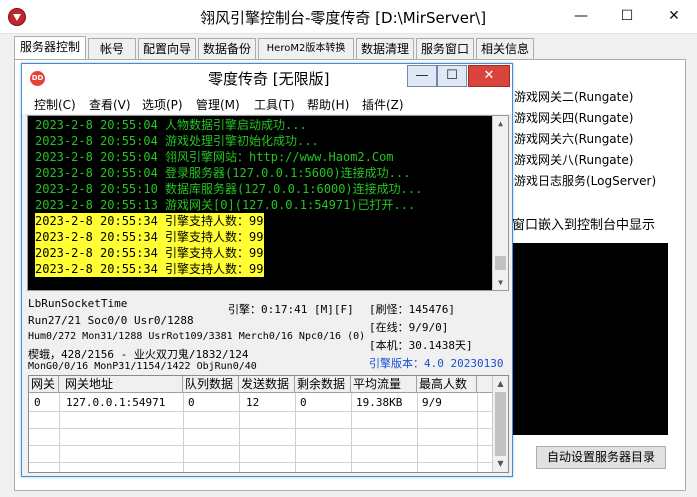 This screenshot has width=697, height=497. What do you see at coordinates (376, 402) in the screenshot?
I see `grid-cell: 19.38KB` at bounding box center [376, 402].